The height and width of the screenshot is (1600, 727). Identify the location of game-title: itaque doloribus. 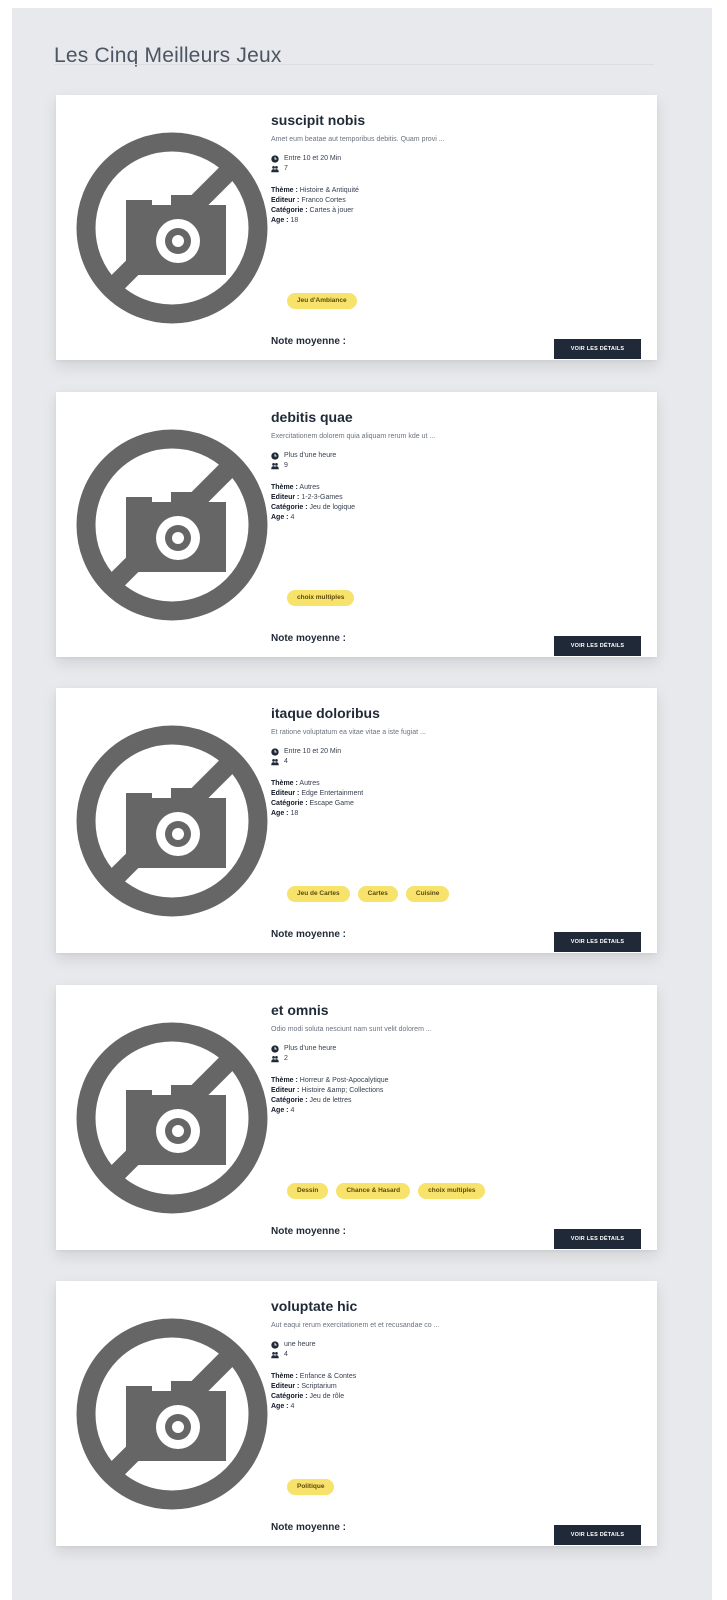
(456, 713).